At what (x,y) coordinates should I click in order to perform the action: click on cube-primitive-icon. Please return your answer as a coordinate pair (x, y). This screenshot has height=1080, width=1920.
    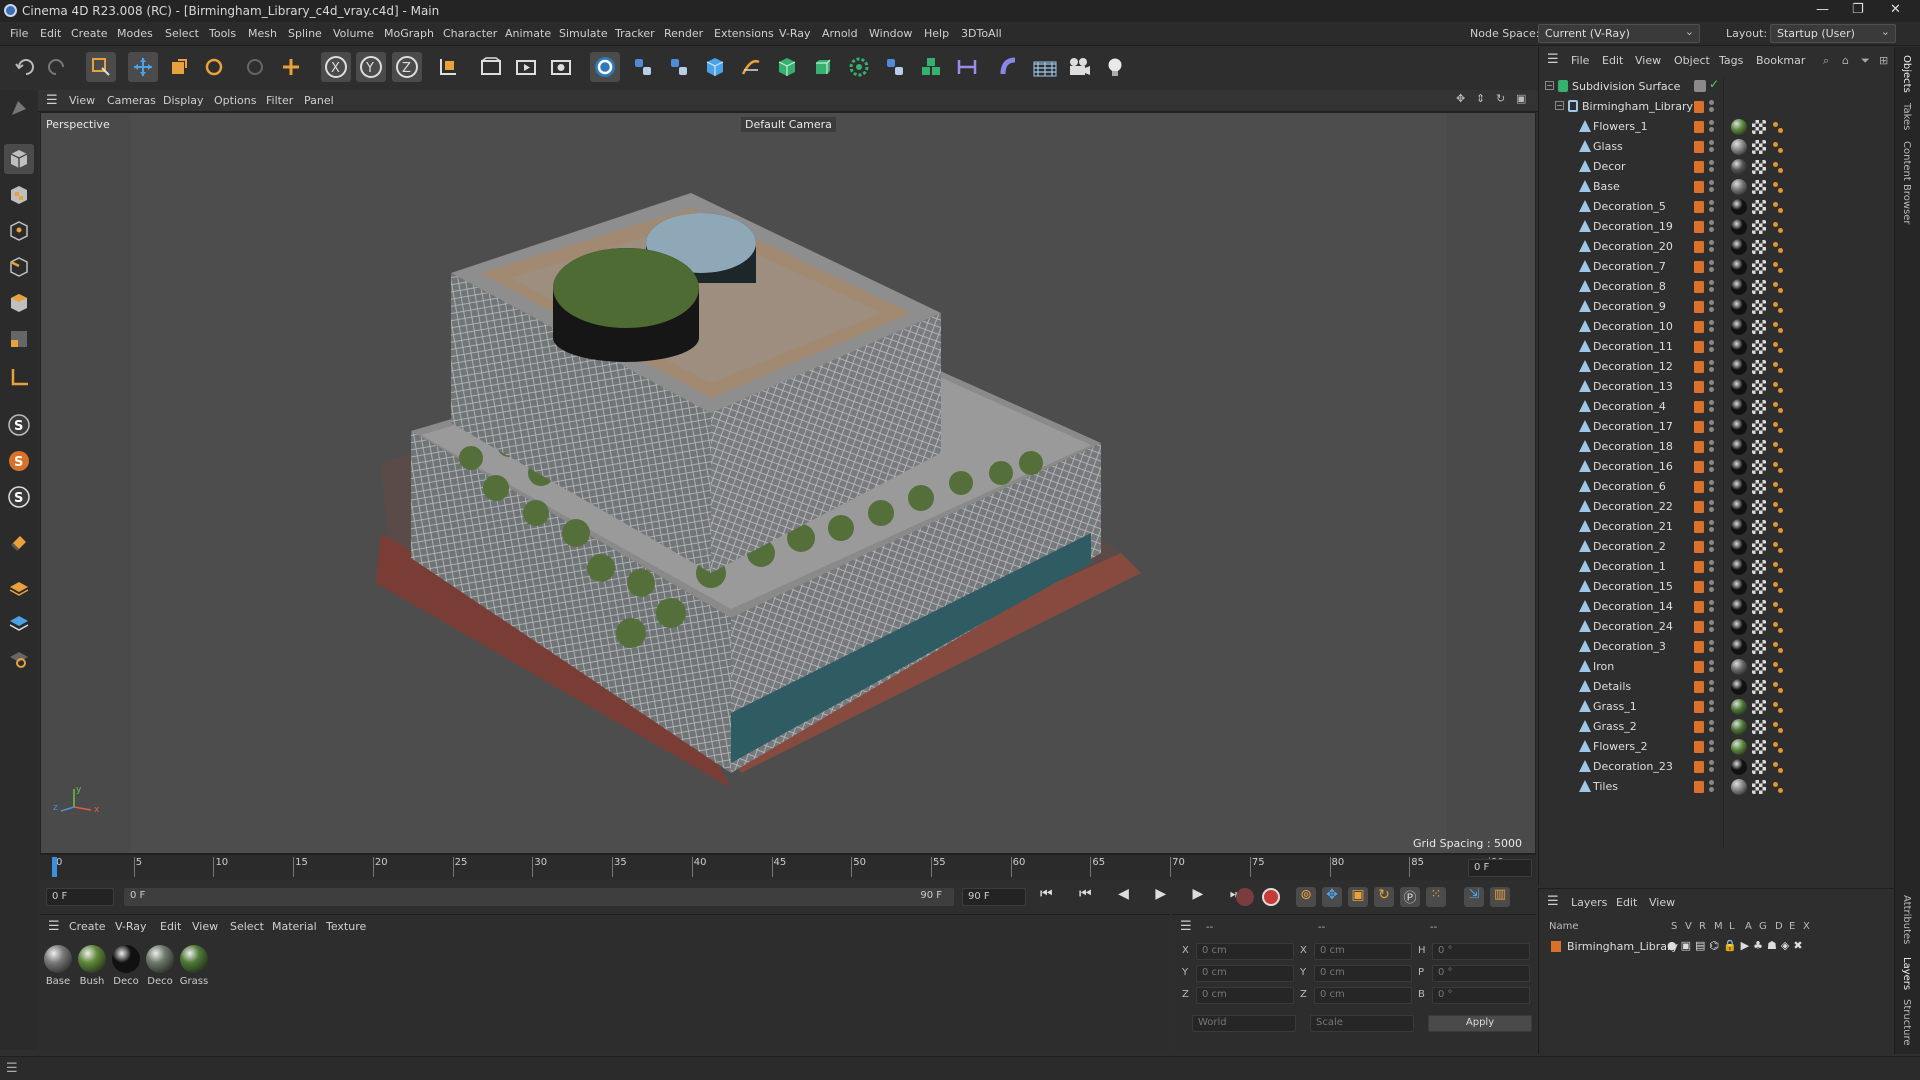
    Looking at the image, I should click on (715, 67).